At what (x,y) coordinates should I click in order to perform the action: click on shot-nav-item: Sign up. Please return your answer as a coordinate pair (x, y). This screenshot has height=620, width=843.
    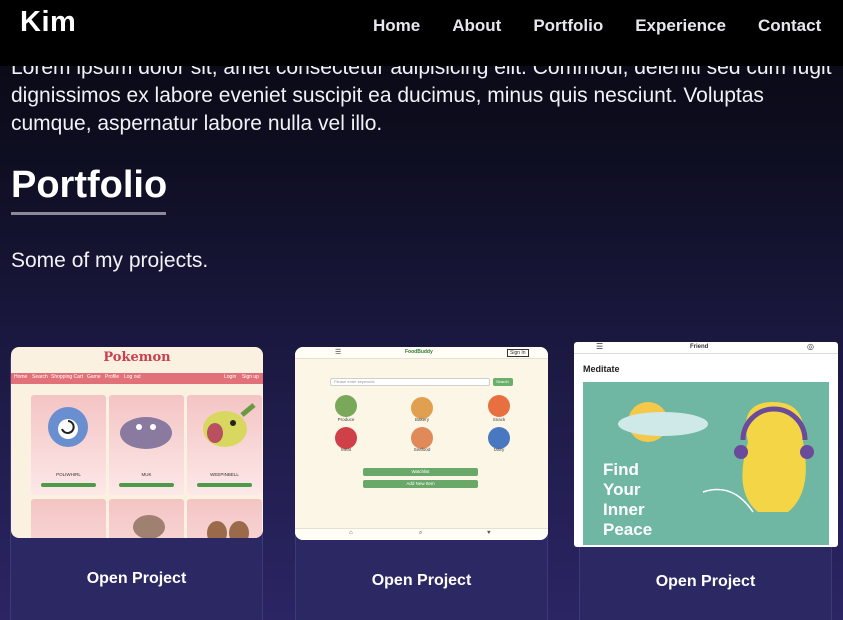
    Looking at the image, I should click on (250, 377).